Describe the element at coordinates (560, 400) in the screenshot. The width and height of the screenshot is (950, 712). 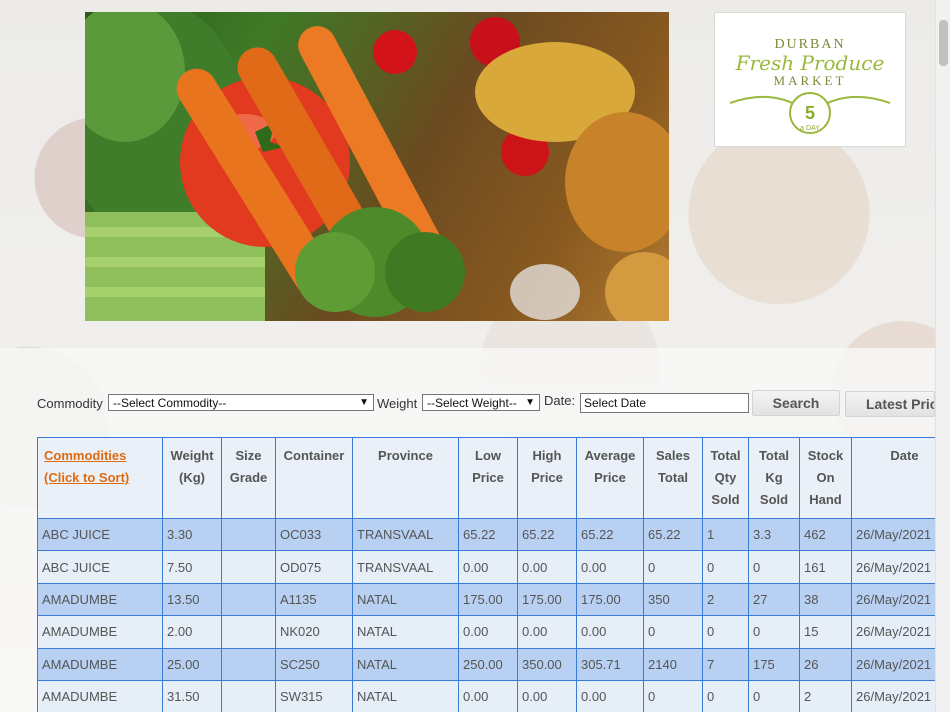
I see `date-label: Date:` at that location.